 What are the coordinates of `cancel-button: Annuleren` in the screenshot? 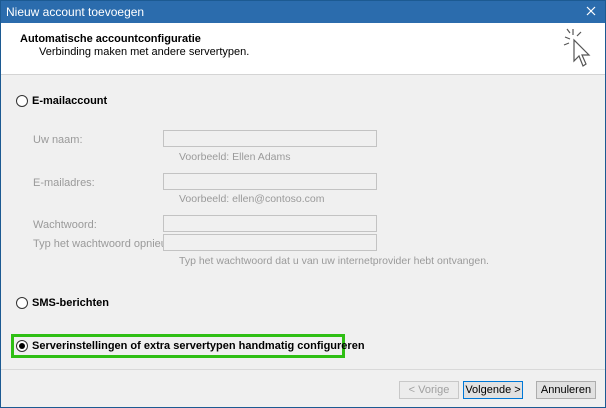 It's located at (566, 390).